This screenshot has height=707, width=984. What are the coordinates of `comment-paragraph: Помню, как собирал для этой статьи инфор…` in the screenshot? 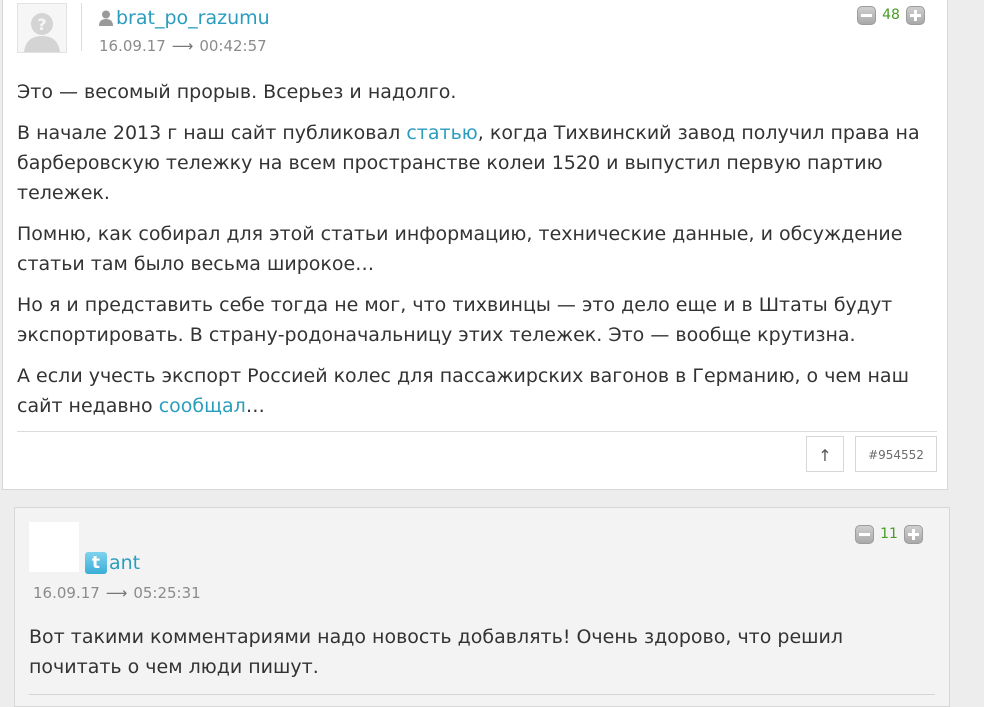 It's located at (460, 249).